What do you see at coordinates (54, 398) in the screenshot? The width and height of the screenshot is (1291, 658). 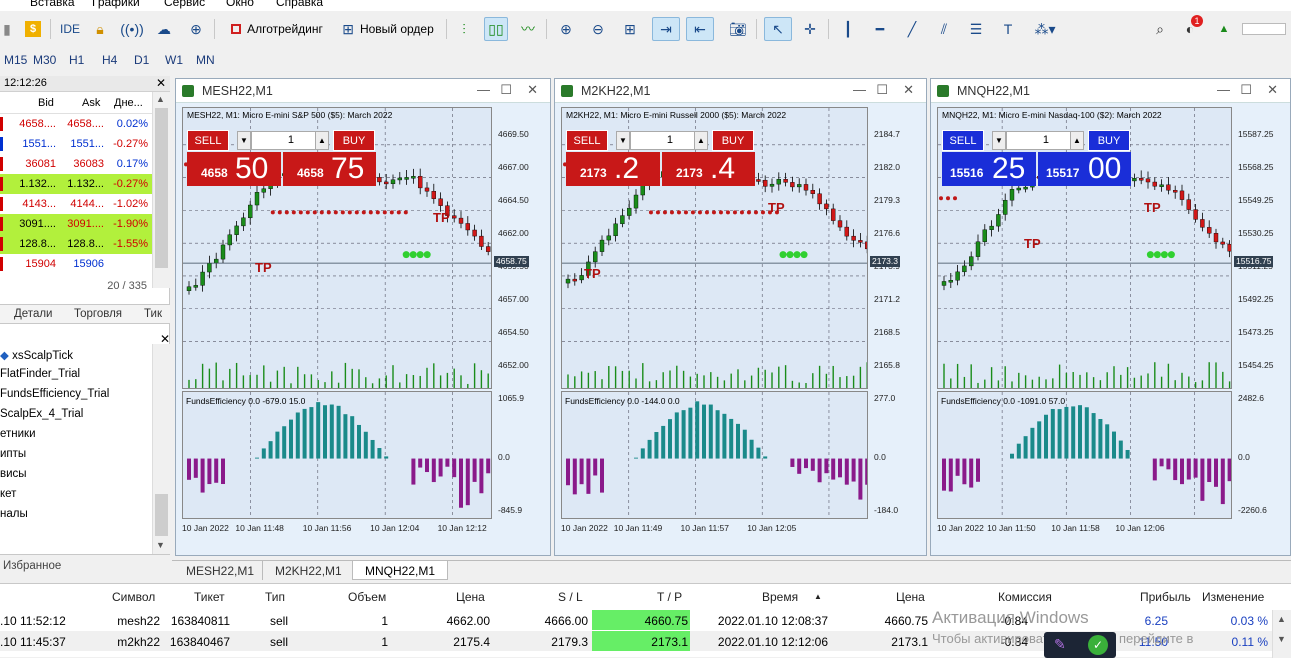 I see `nav-item-fundsefficiency: FundsEfficiency_Trial` at bounding box center [54, 398].